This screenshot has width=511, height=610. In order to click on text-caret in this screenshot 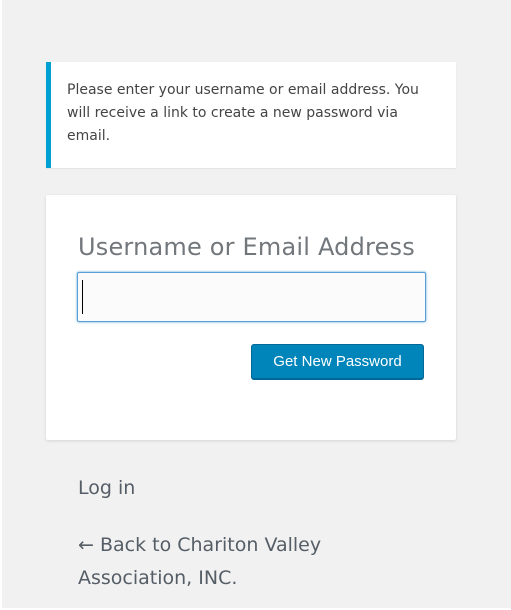, I will do `click(82, 297)`.